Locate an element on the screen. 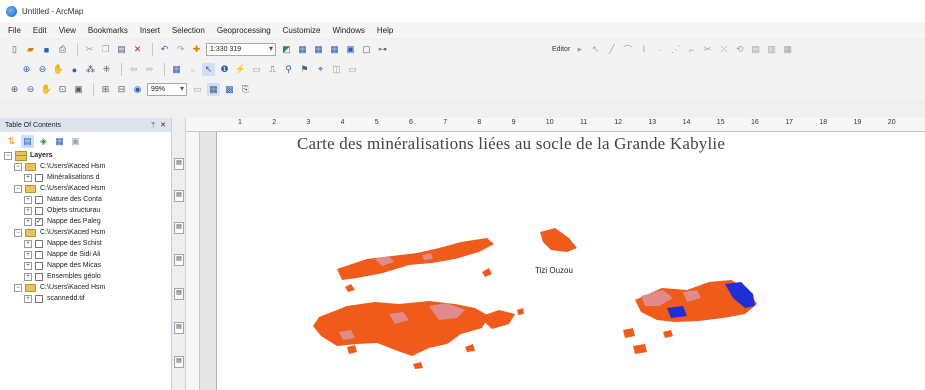 The height and width of the screenshot is (390, 925). fixed-zoom-in-icon: ⁂ is located at coordinates (90, 69).